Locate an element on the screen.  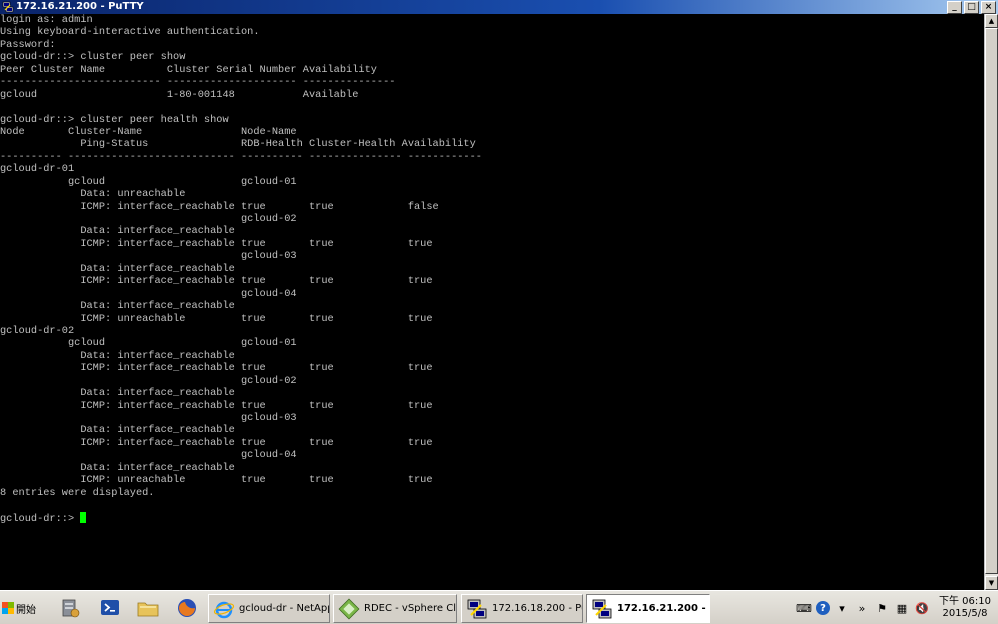
system-tray: ⌨ ? ▾ » ⚑ ▦ 🔇 下午 06:10 2015/5/8 is located at coordinates (896, 608).